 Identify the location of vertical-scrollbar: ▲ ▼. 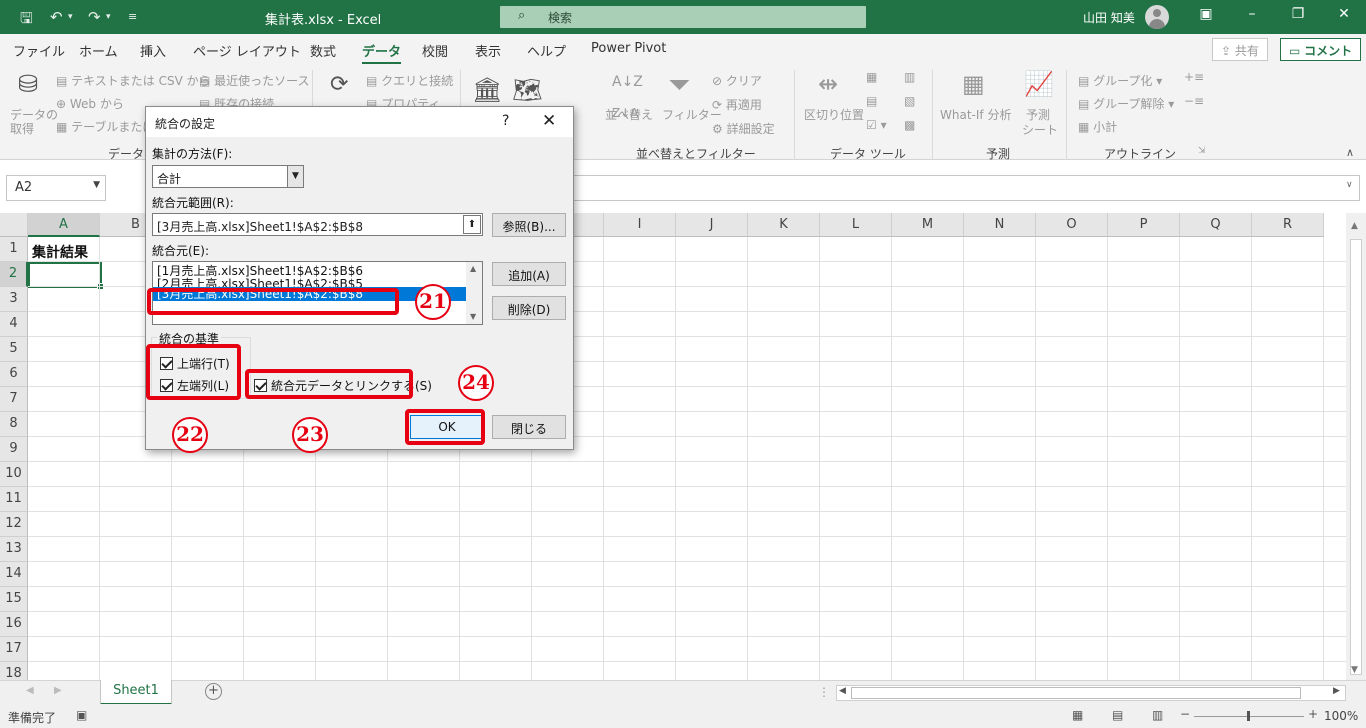
(1356, 446).